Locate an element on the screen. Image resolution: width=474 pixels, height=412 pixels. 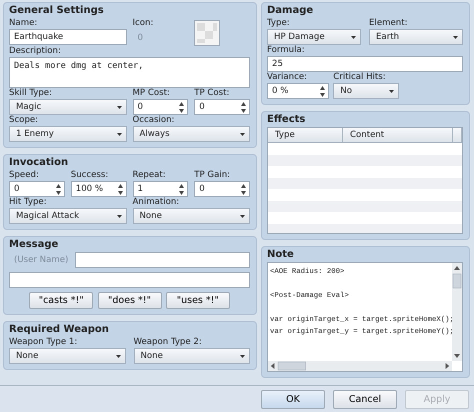
field-label: Variance: is located at coordinates (287, 77).